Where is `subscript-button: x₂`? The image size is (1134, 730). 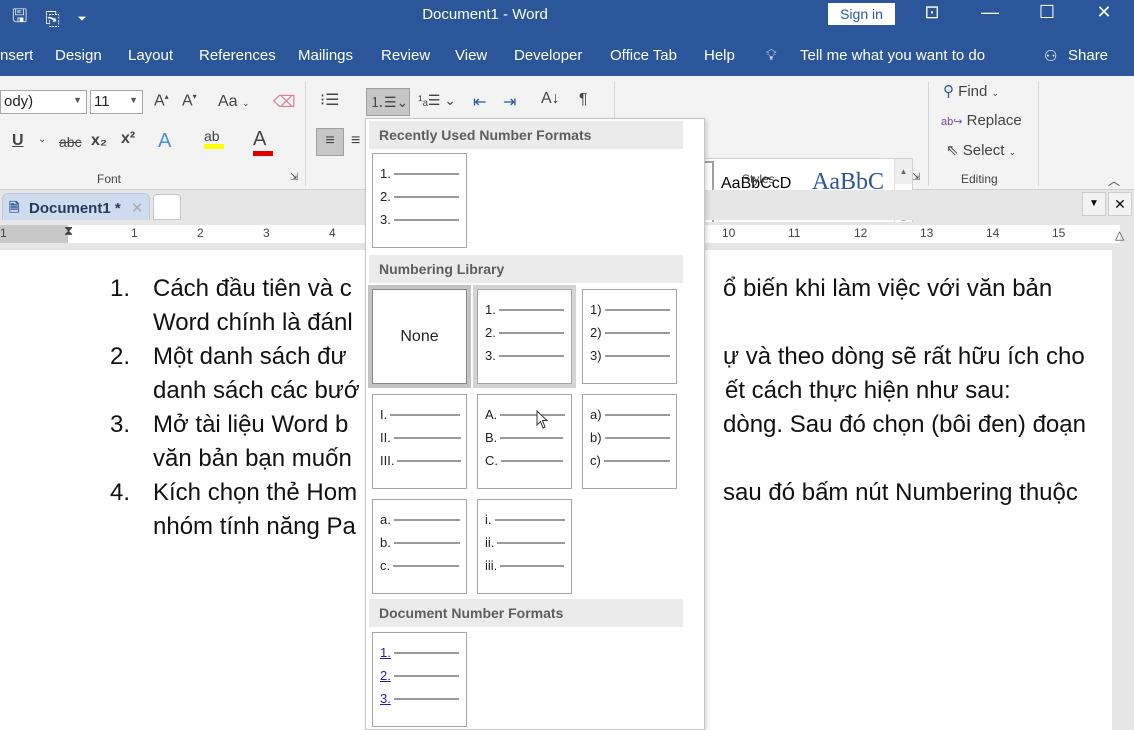
subscript-button: x₂ is located at coordinates (99, 141).